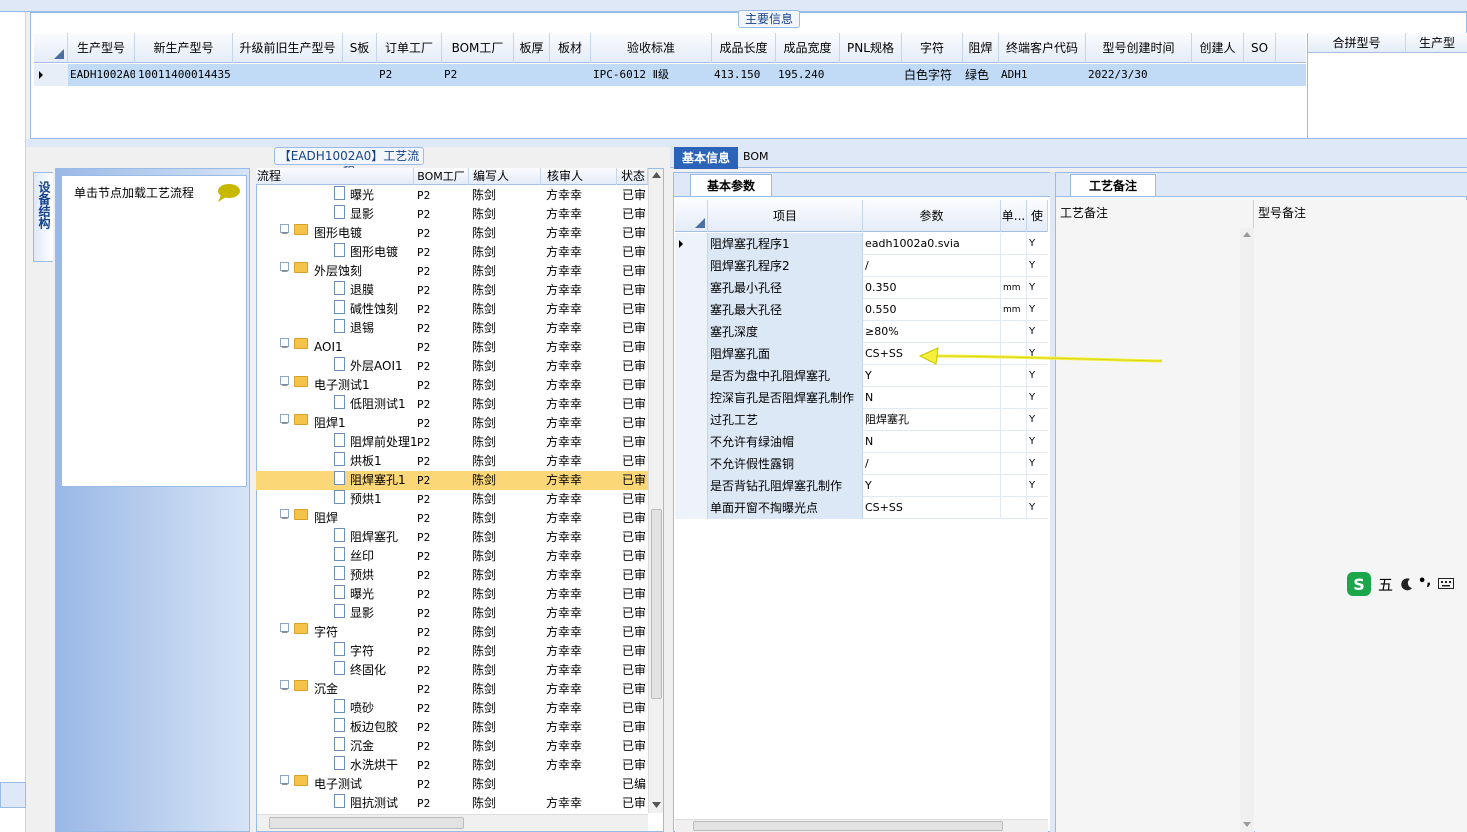  What do you see at coordinates (861, 398) in the screenshot?
I see `param-row: 控深盲孔是否阻焊塞孔制作 N Y` at bounding box center [861, 398].